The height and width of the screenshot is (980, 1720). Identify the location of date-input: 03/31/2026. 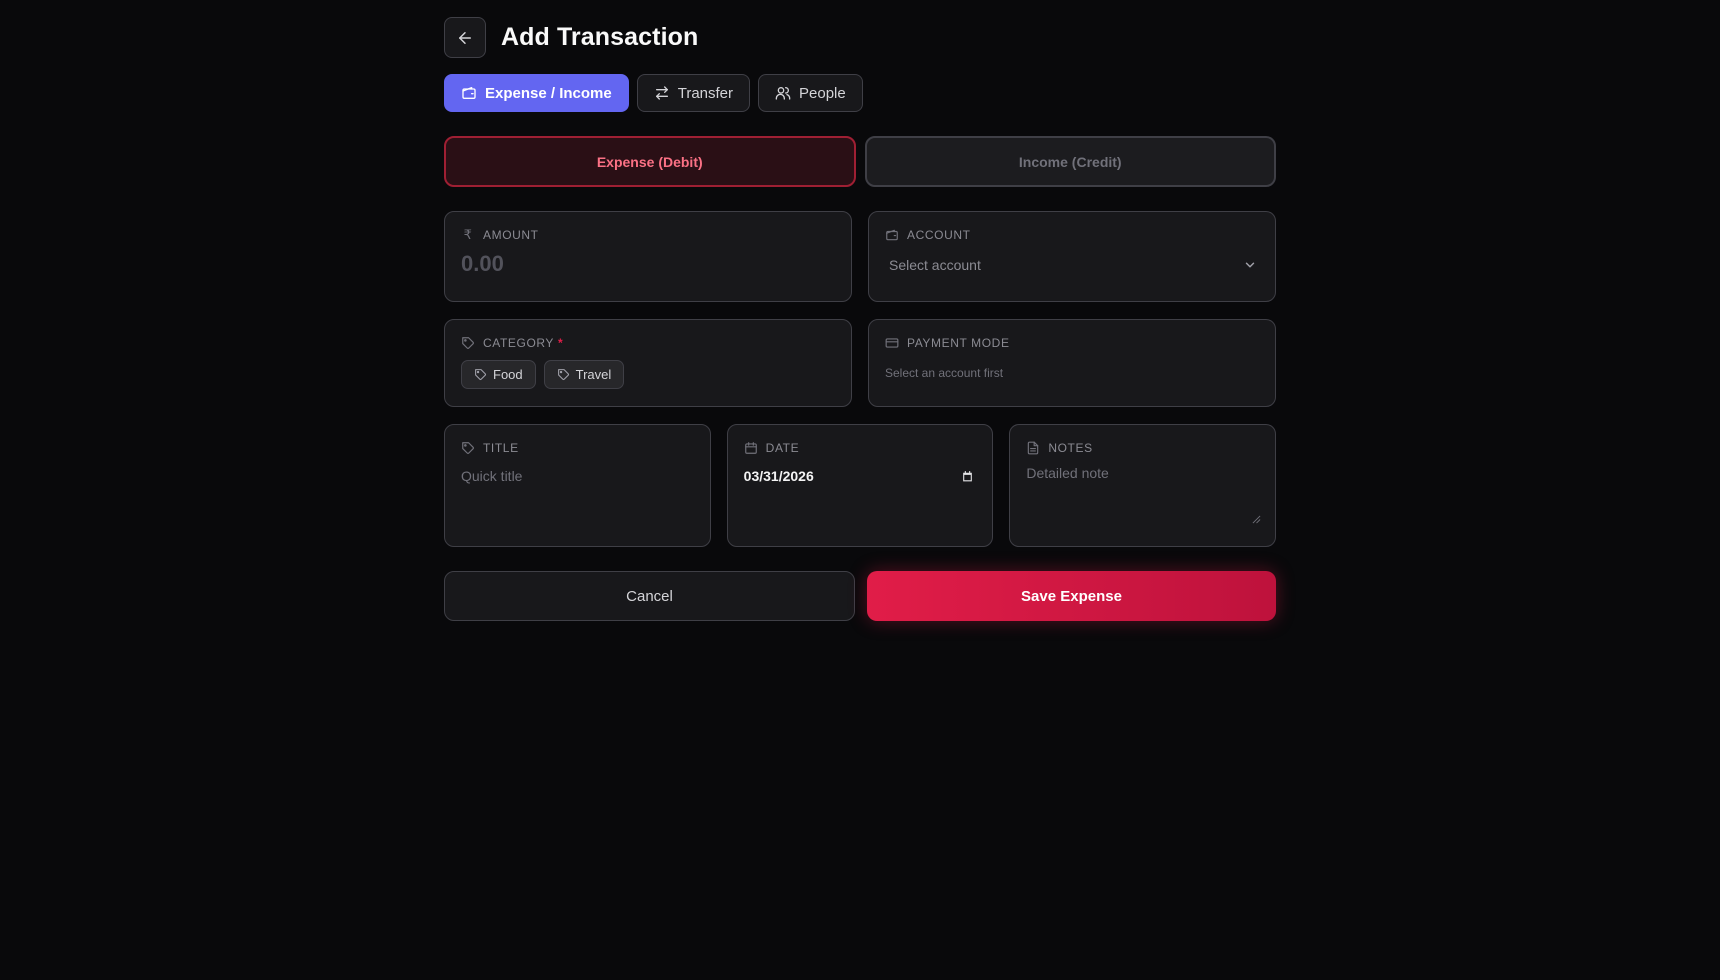
(860, 476).